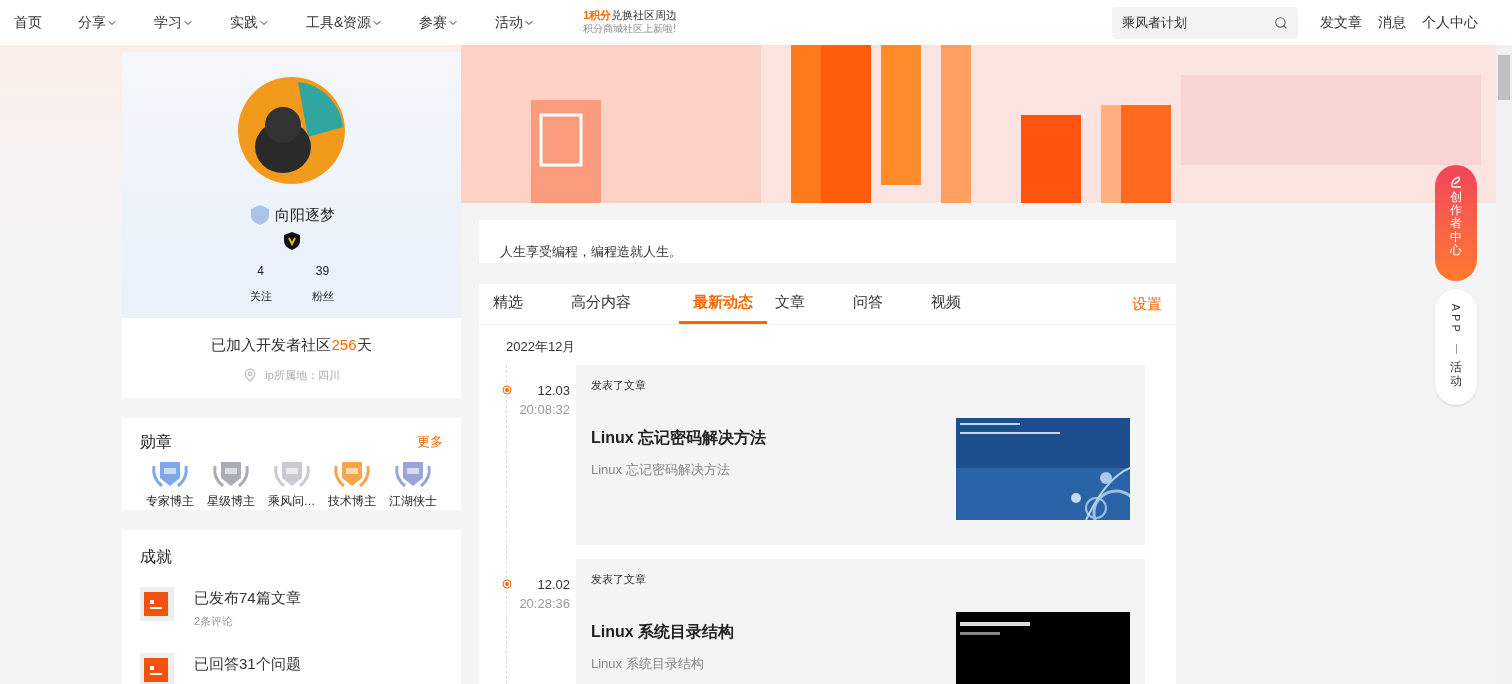 The image size is (1512, 684). What do you see at coordinates (541, 347) in the screenshot?
I see `month-label: 2022年12月` at bounding box center [541, 347].